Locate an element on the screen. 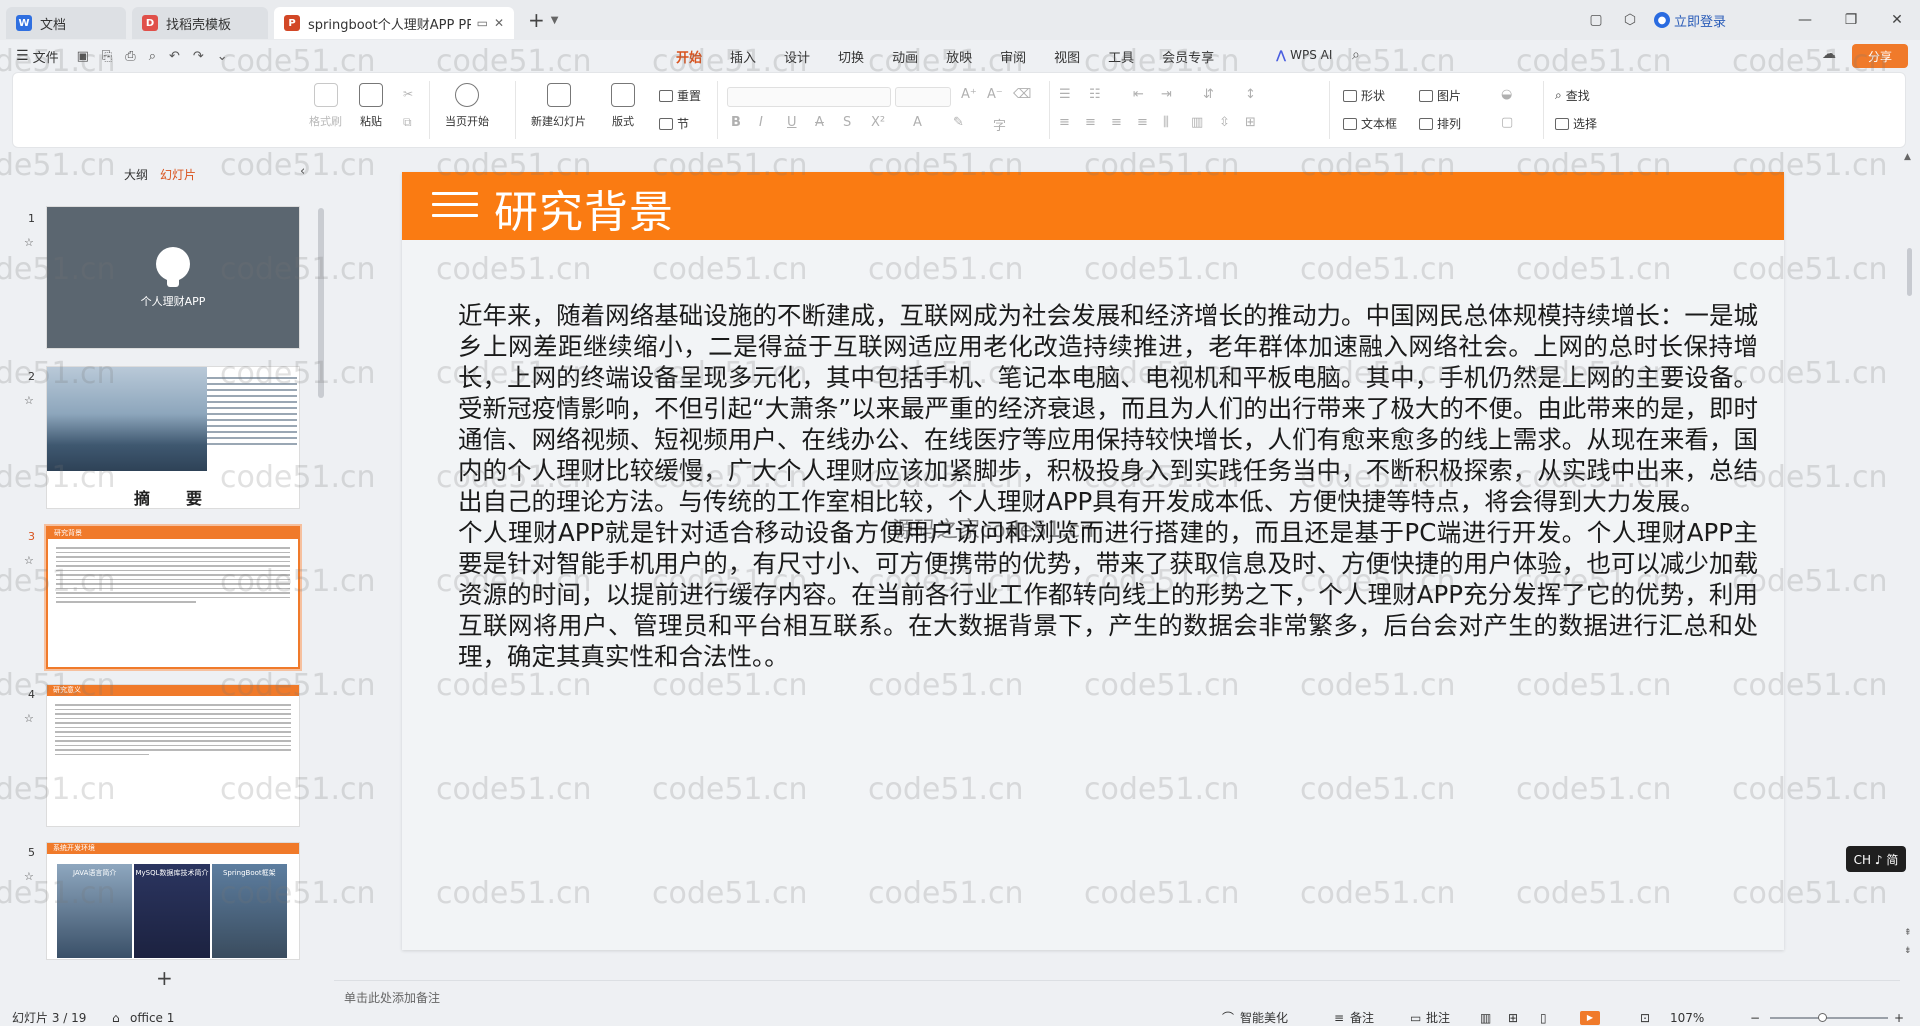 The height and width of the screenshot is (1026, 1920). scrollbar-thumb is located at coordinates (1909, 272).